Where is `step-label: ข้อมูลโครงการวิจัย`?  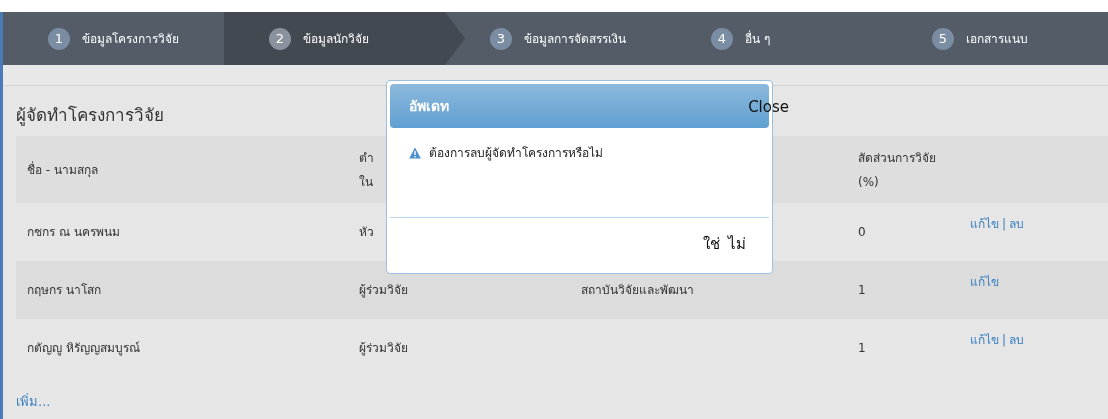
step-label: ข้อมูลโครงการวิจัย is located at coordinates (130, 39).